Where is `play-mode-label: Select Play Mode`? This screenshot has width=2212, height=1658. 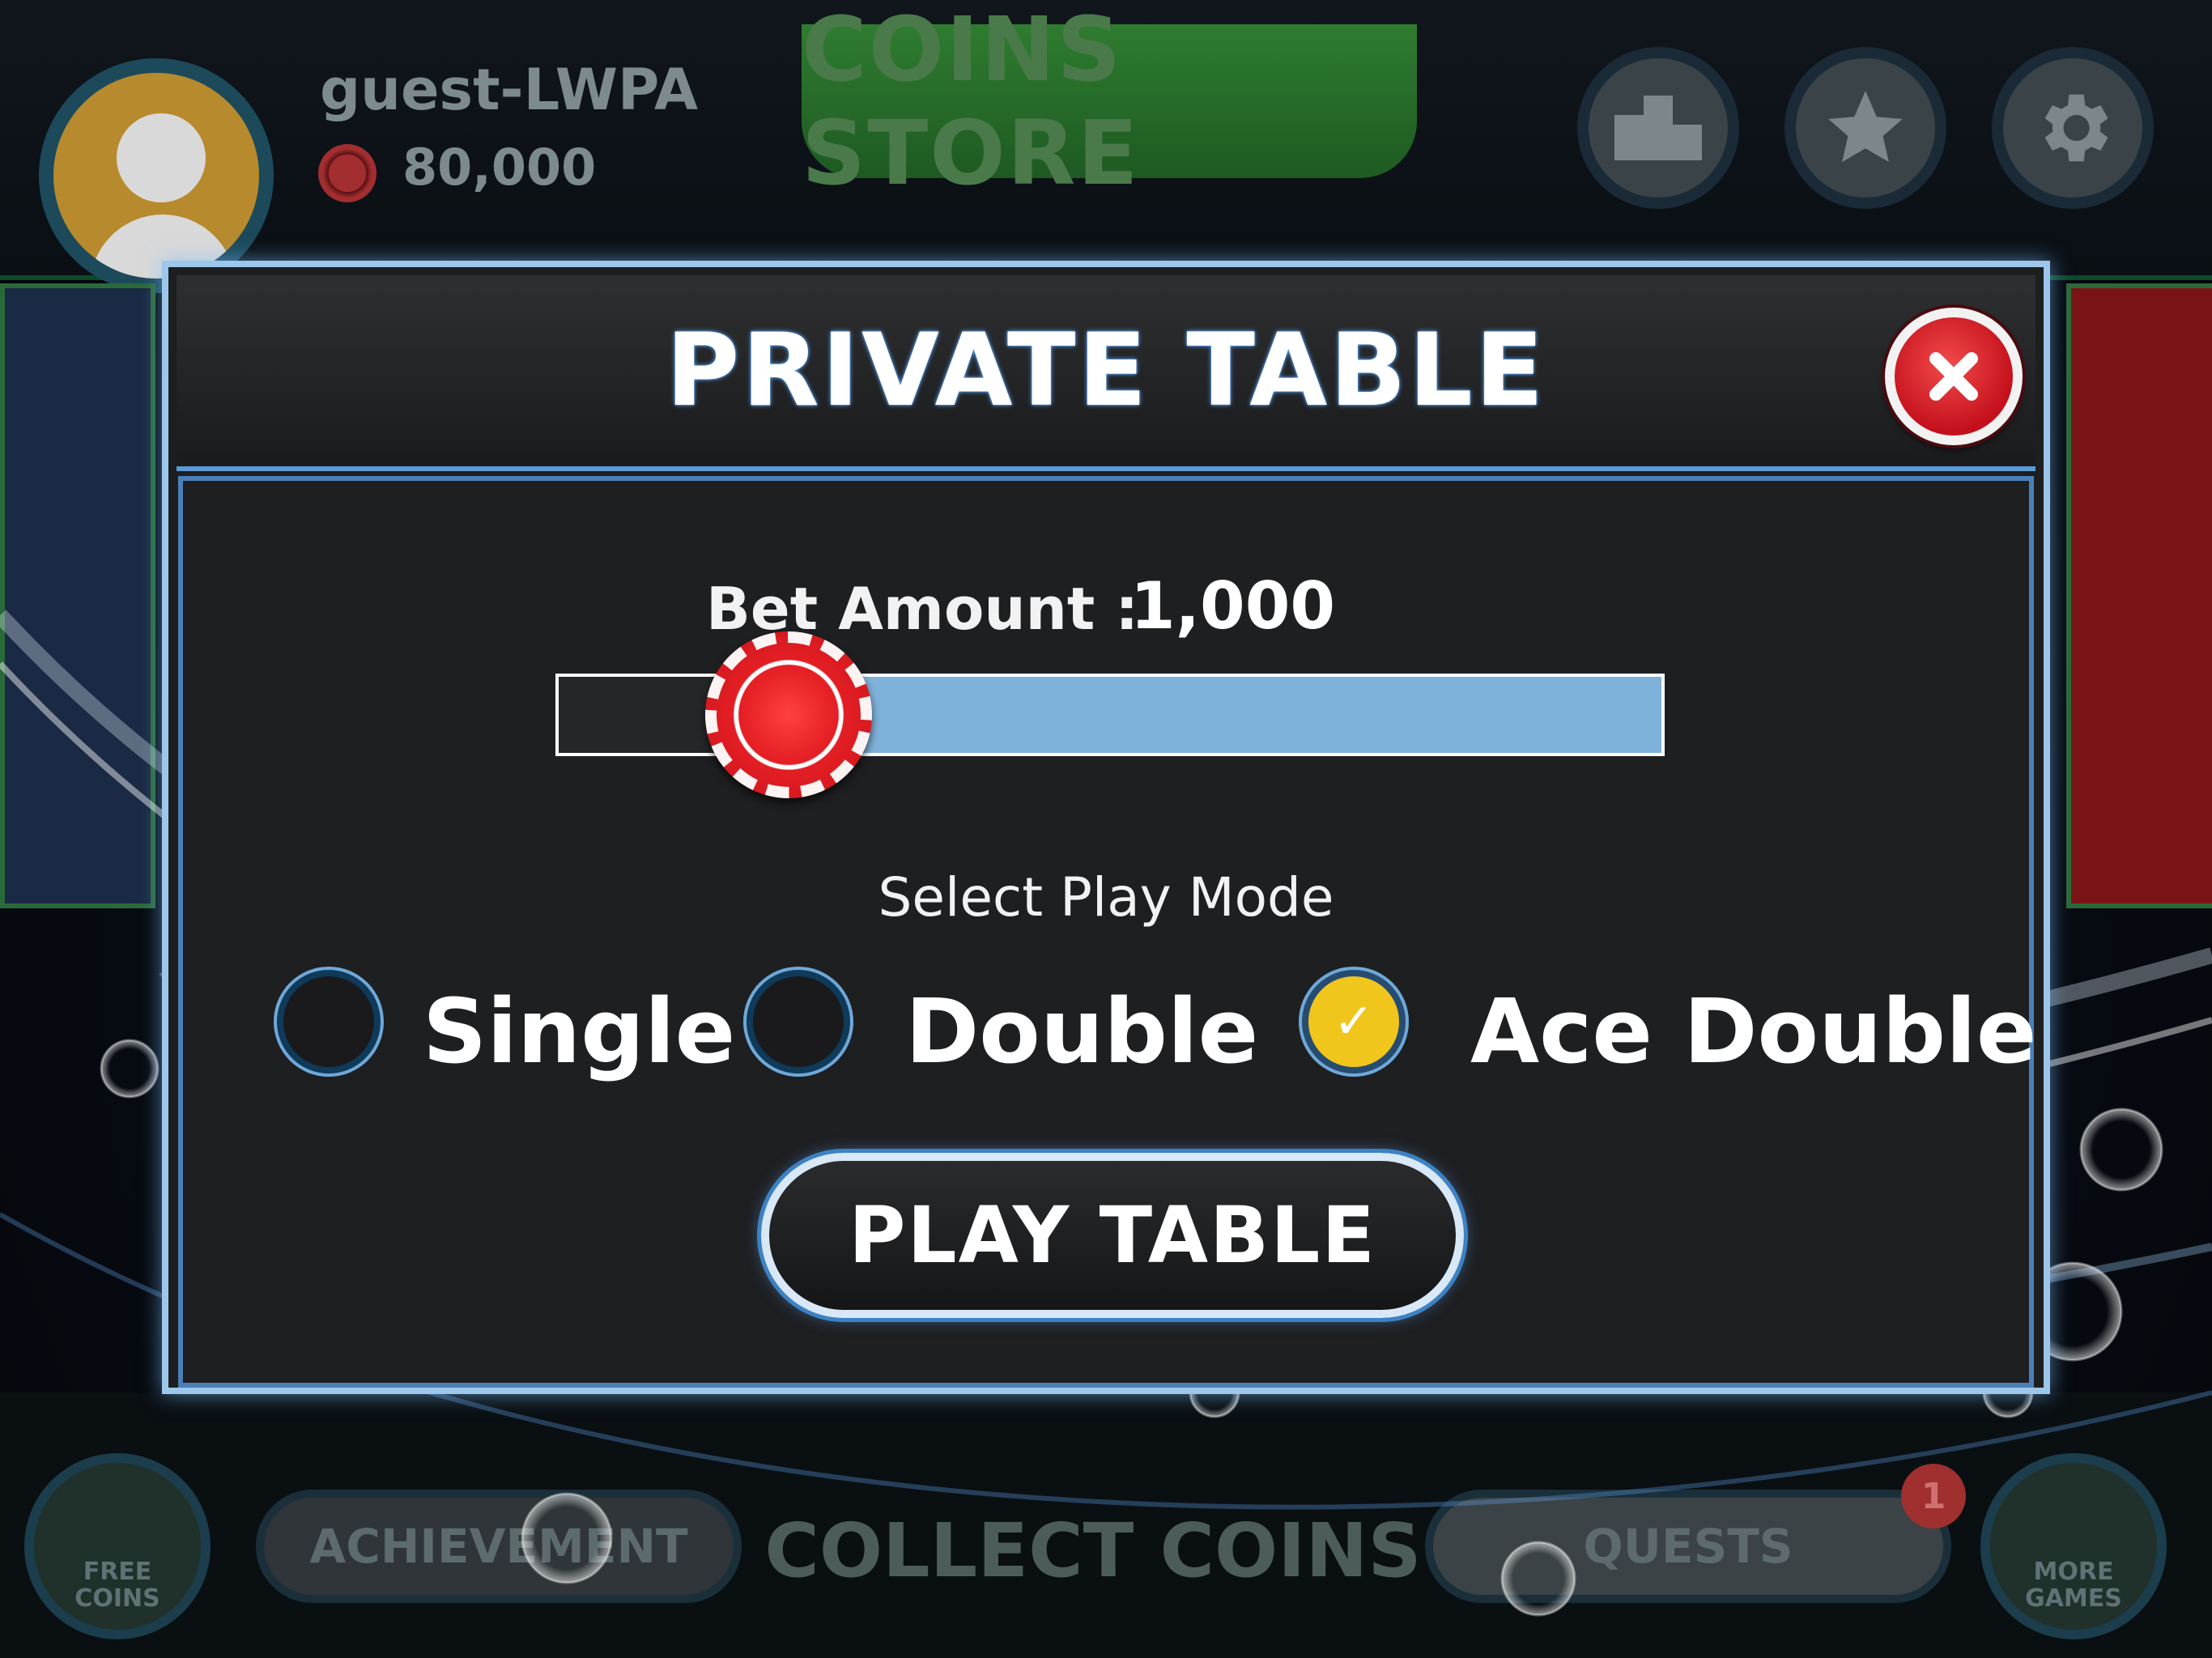 play-mode-label: Select Play Mode is located at coordinates (1106, 897).